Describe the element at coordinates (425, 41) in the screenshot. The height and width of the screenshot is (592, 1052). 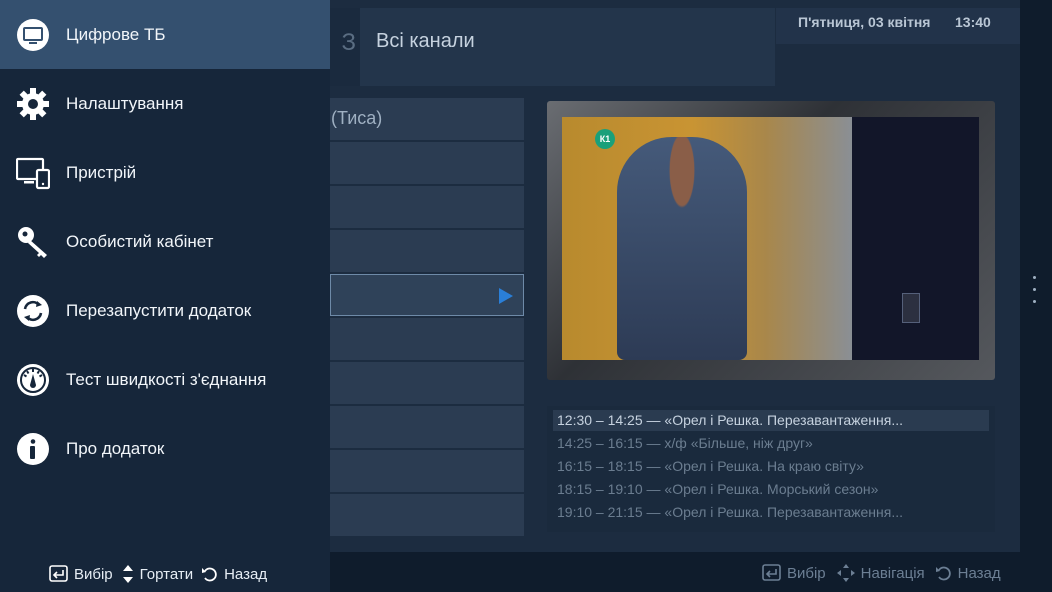
I see `tab-all-channels-label: Всі канали` at that location.